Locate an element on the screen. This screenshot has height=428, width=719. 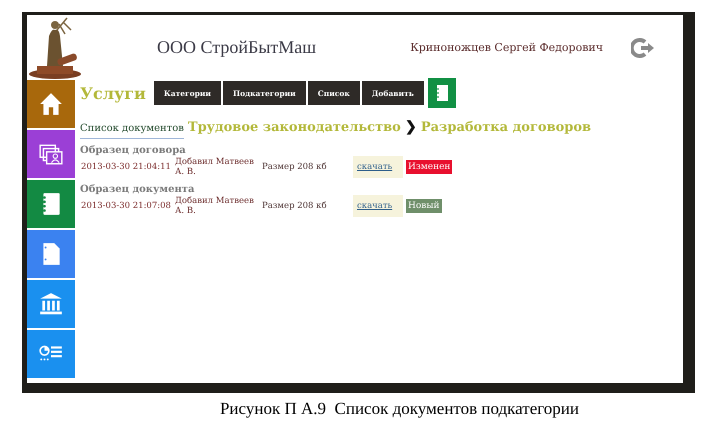
house-icon is located at coordinates (51, 104).